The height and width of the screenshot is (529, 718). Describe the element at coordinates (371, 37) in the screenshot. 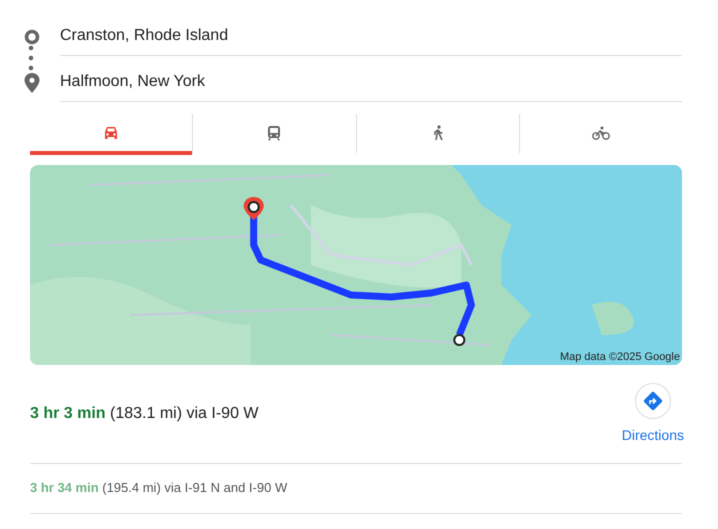

I see `location-field: Cranston, Rhode Island` at that location.